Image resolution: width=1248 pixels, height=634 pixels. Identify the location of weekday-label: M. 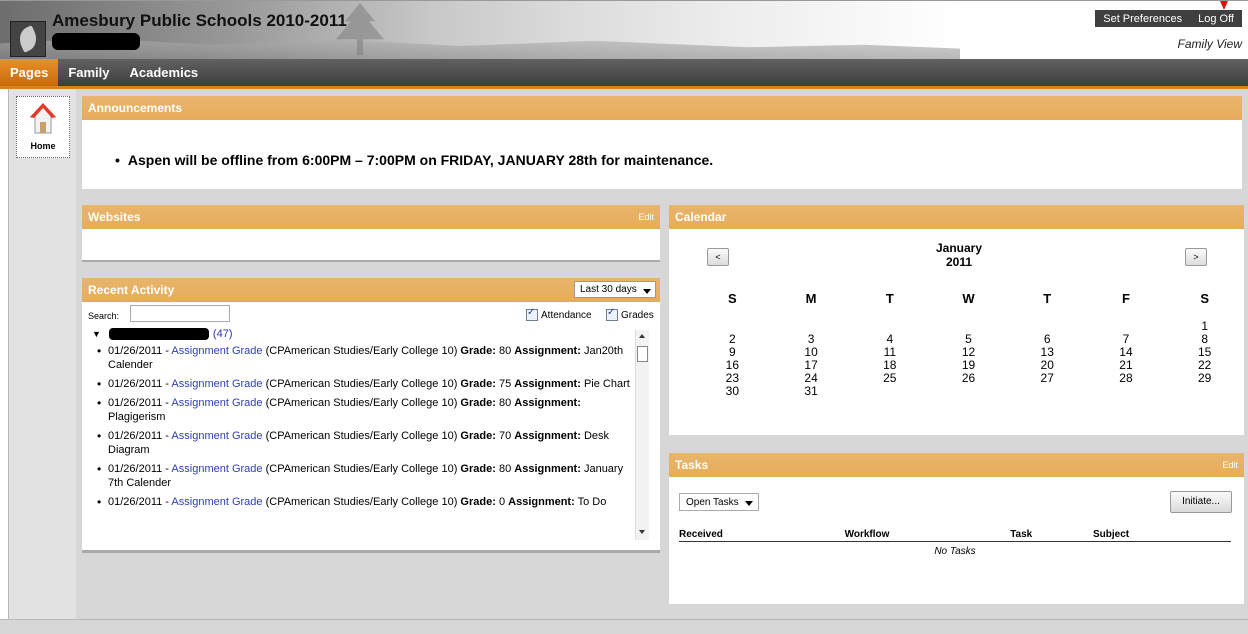
(811, 298).